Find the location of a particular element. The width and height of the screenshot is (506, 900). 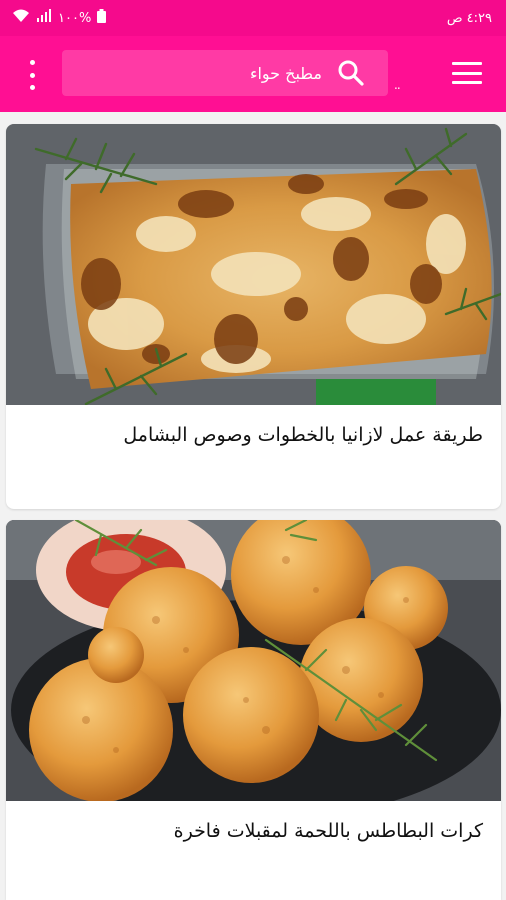

status-icons: ١٠٠% is located at coordinates (59, 18).